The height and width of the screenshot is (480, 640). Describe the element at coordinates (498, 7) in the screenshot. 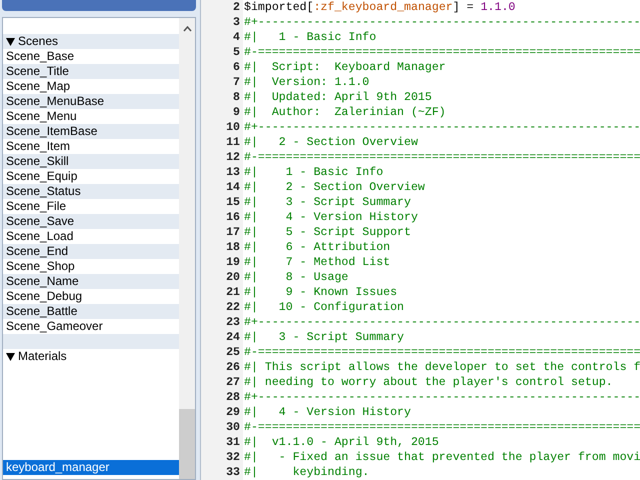

I see `code-token: 1.1.0` at that location.